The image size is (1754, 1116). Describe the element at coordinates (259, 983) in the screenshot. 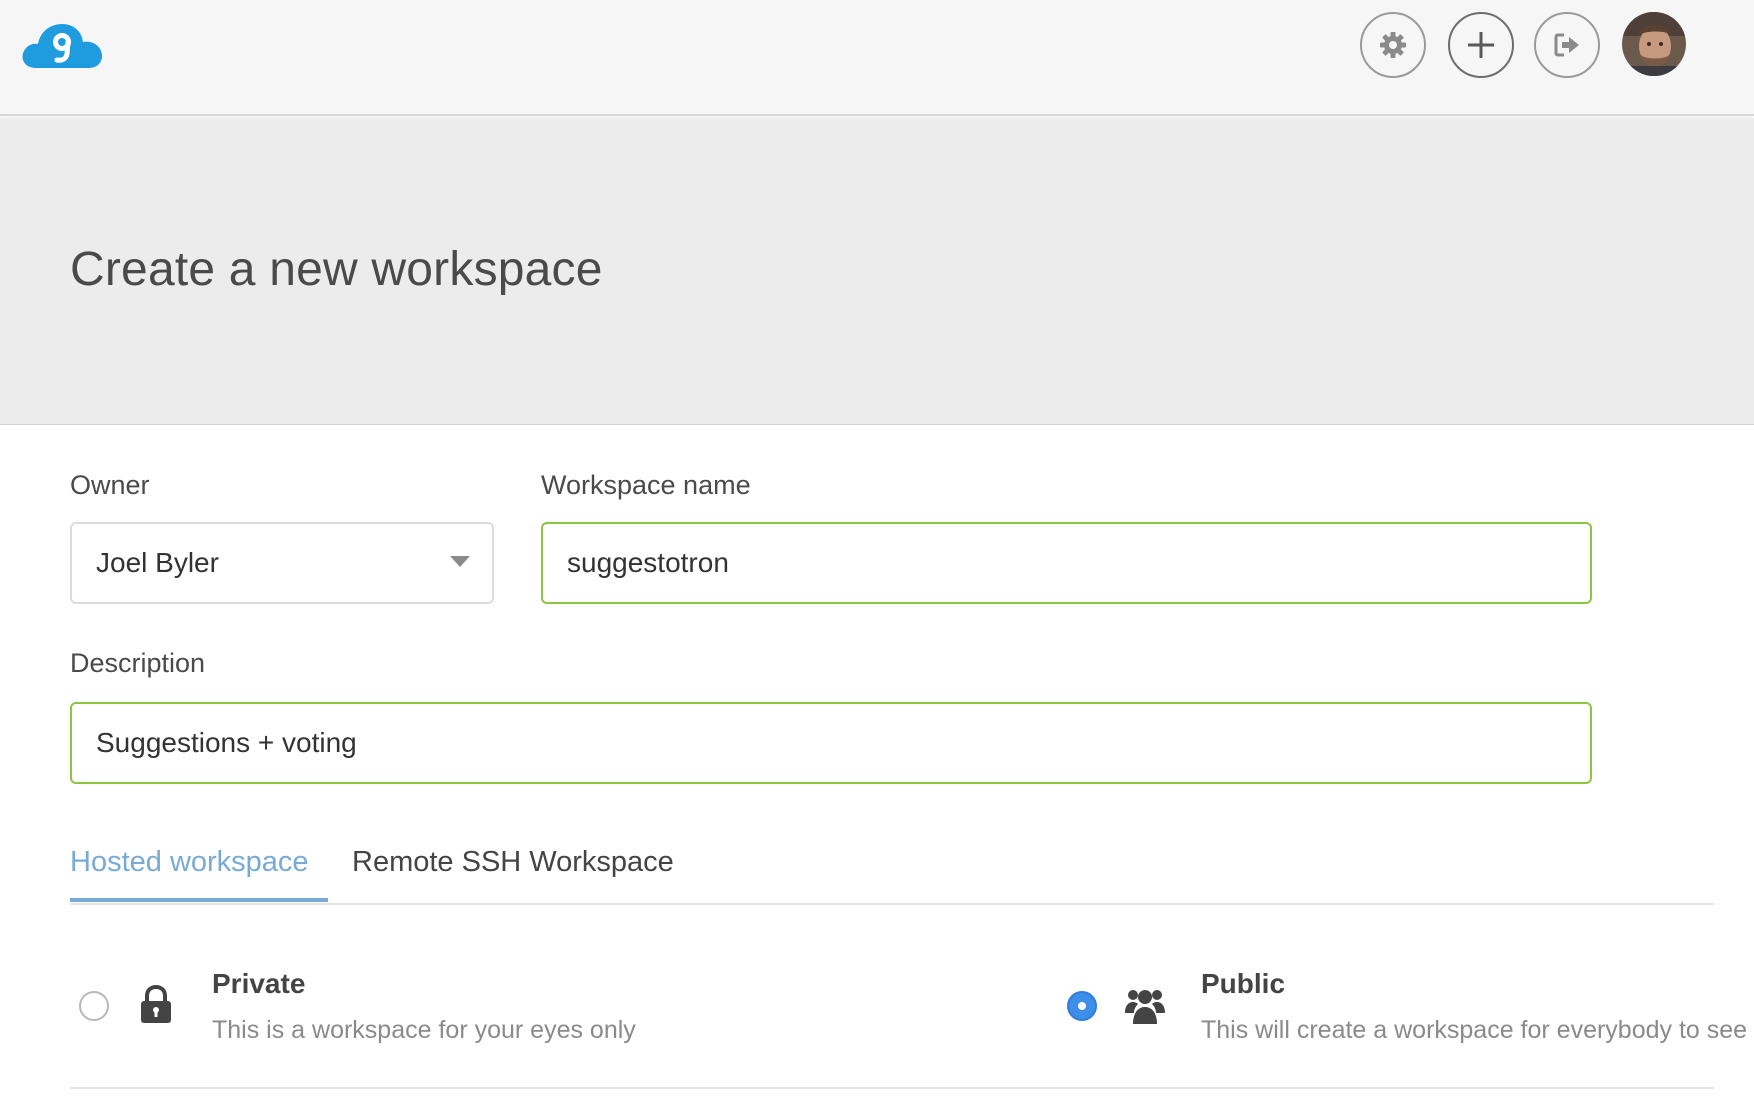

I see `private-option-title: Private` at that location.